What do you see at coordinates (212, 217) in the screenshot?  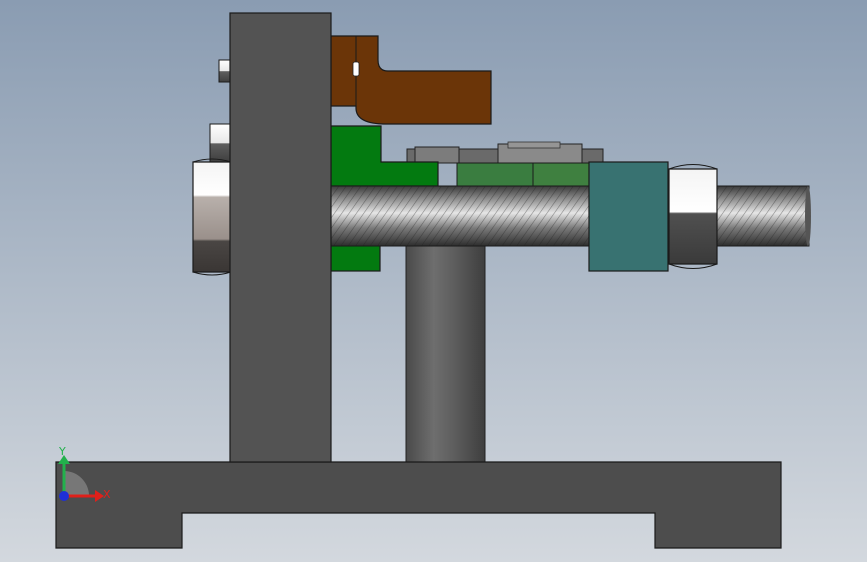 I see `hex-nut-left` at bounding box center [212, 217].